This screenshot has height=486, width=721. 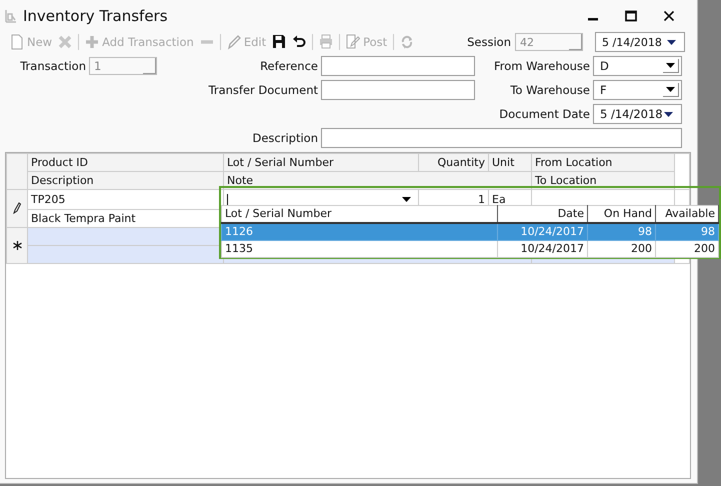 I want to click on column-header: From Location, so click(x=603, y=163).